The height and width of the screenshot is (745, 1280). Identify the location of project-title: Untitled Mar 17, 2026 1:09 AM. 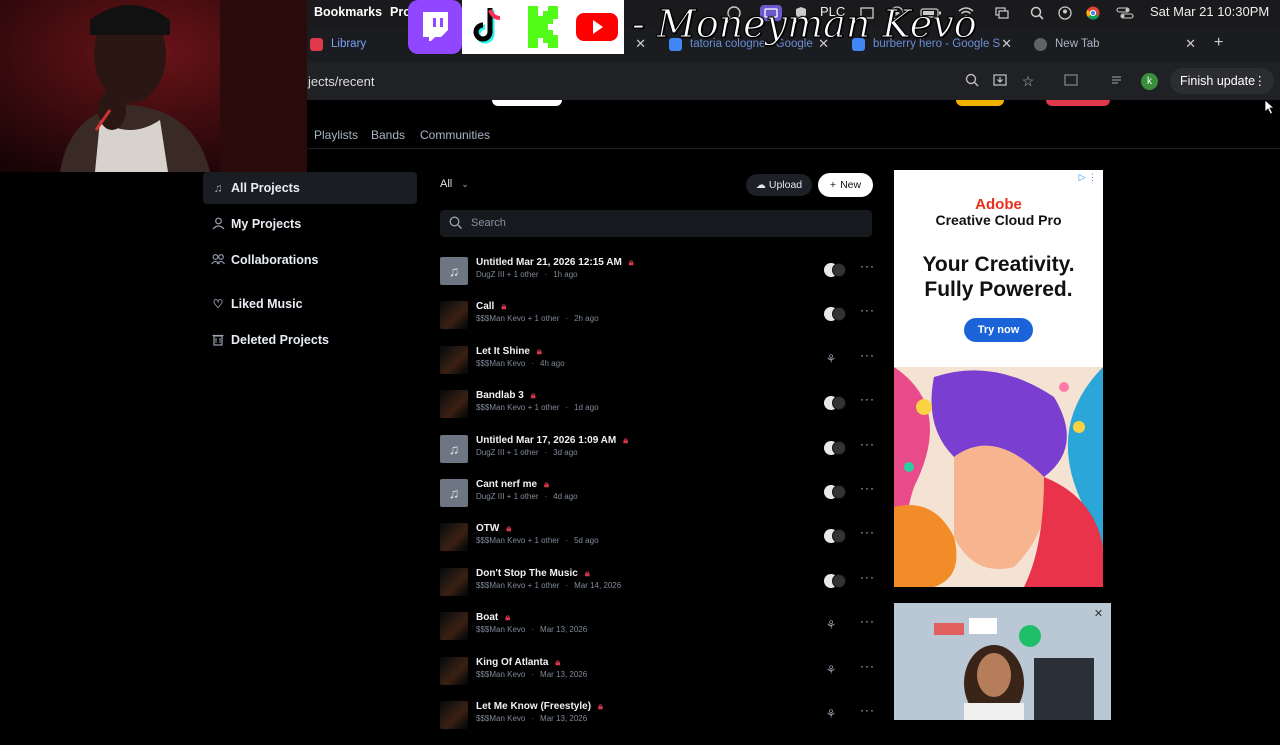
(546, 440).